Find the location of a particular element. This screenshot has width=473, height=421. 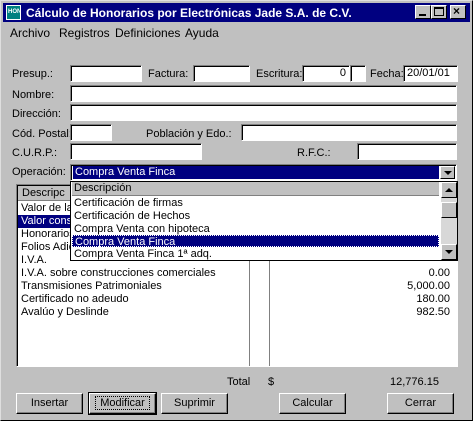

row-desc: Valor de la is located at coordinates (47, 208).